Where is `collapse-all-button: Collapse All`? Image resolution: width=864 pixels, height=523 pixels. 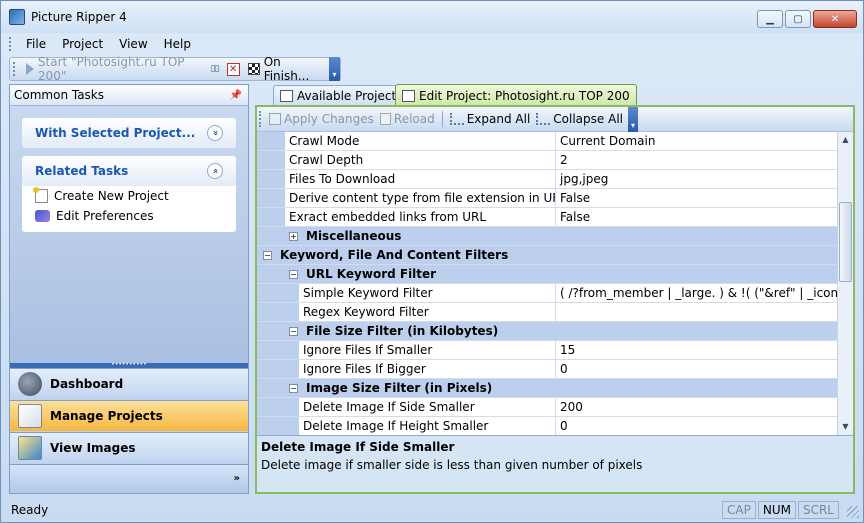 collapse-all-button: Collapse All is located at coordinates (579, 119).